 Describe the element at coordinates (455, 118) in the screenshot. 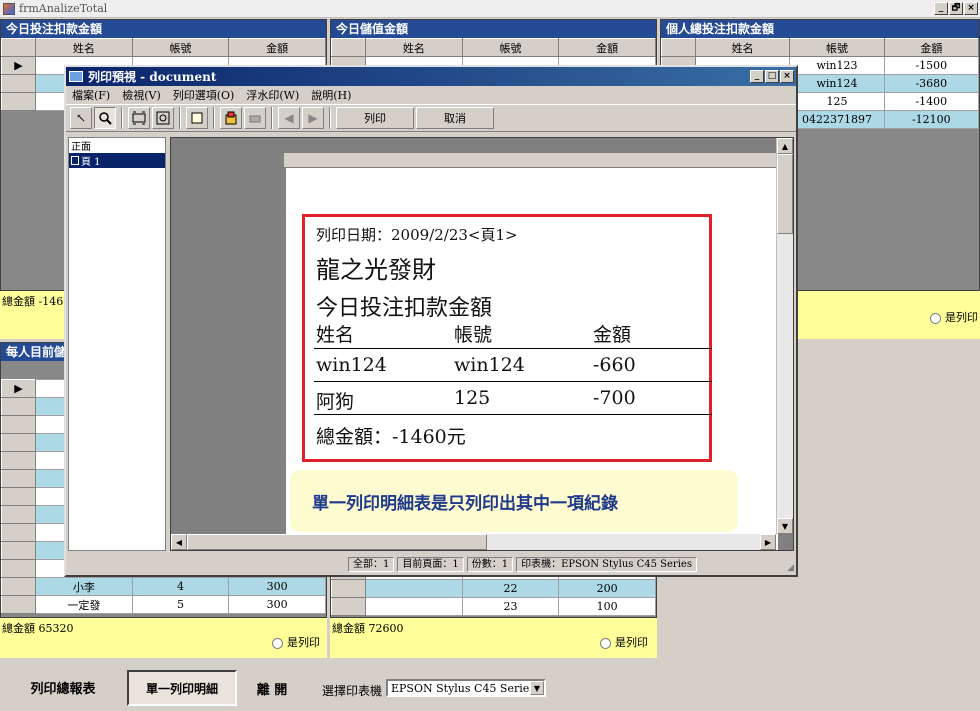

I see `cancel-button: 取消` at that location.